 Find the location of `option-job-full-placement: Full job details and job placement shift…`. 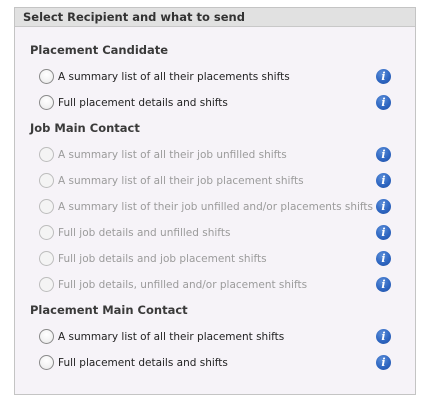

option-job-full-placement: Full job details and job placement shift… is located at coordinates (215, 260).